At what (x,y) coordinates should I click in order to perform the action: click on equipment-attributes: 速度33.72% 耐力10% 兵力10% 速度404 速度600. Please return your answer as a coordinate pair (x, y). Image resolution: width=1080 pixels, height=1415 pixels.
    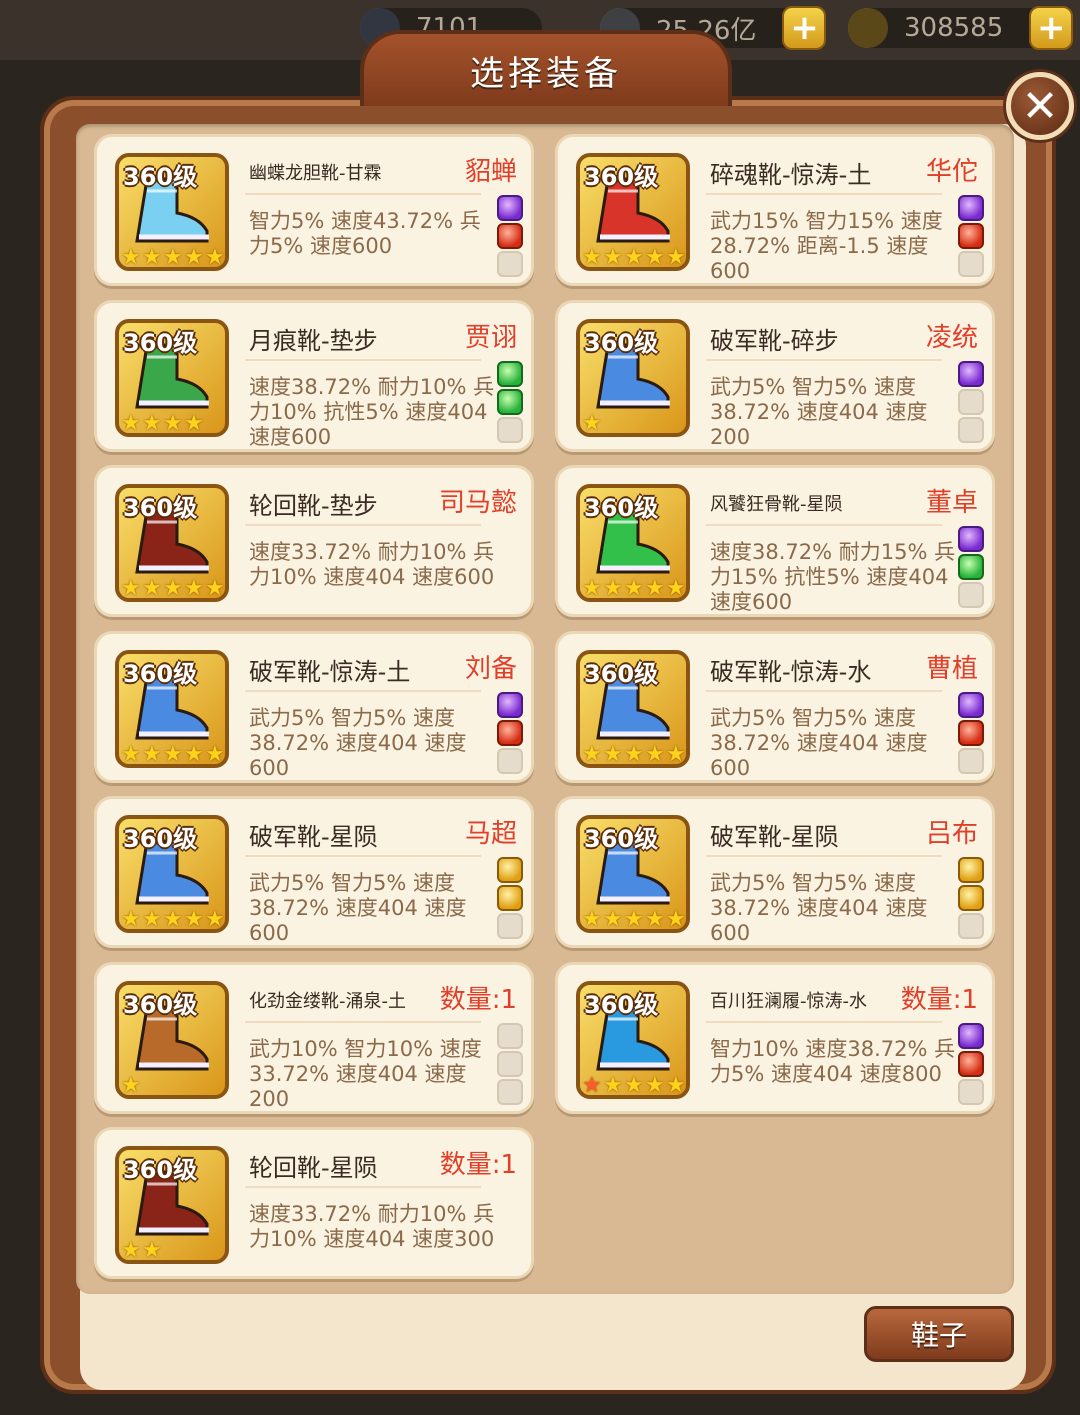
    Looking at the image, I should click on (372, 564).